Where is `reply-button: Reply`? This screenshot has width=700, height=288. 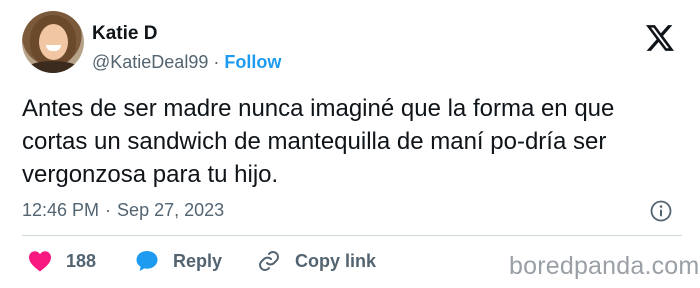
reply-button: Reply is located at coordinates (178, 261).